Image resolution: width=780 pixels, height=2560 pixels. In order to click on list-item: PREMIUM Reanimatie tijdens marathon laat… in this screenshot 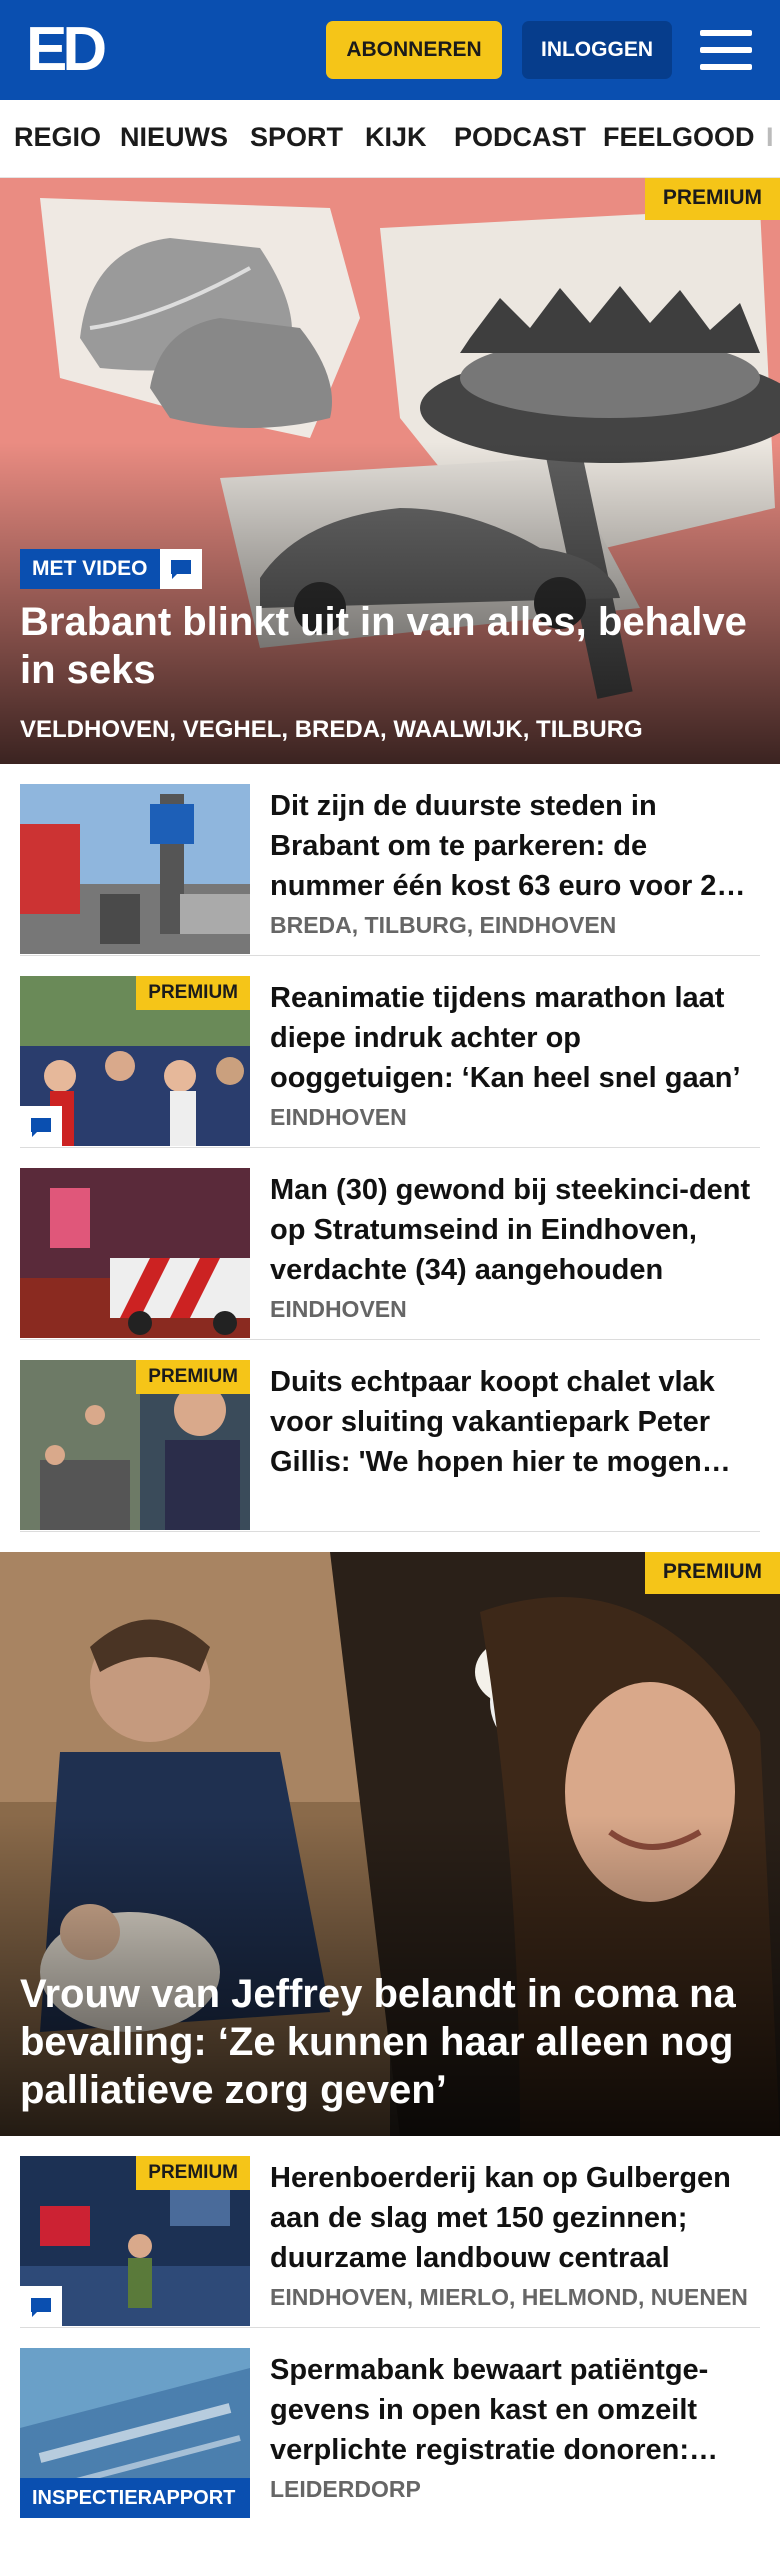, I will do `click(390, 1052)`.